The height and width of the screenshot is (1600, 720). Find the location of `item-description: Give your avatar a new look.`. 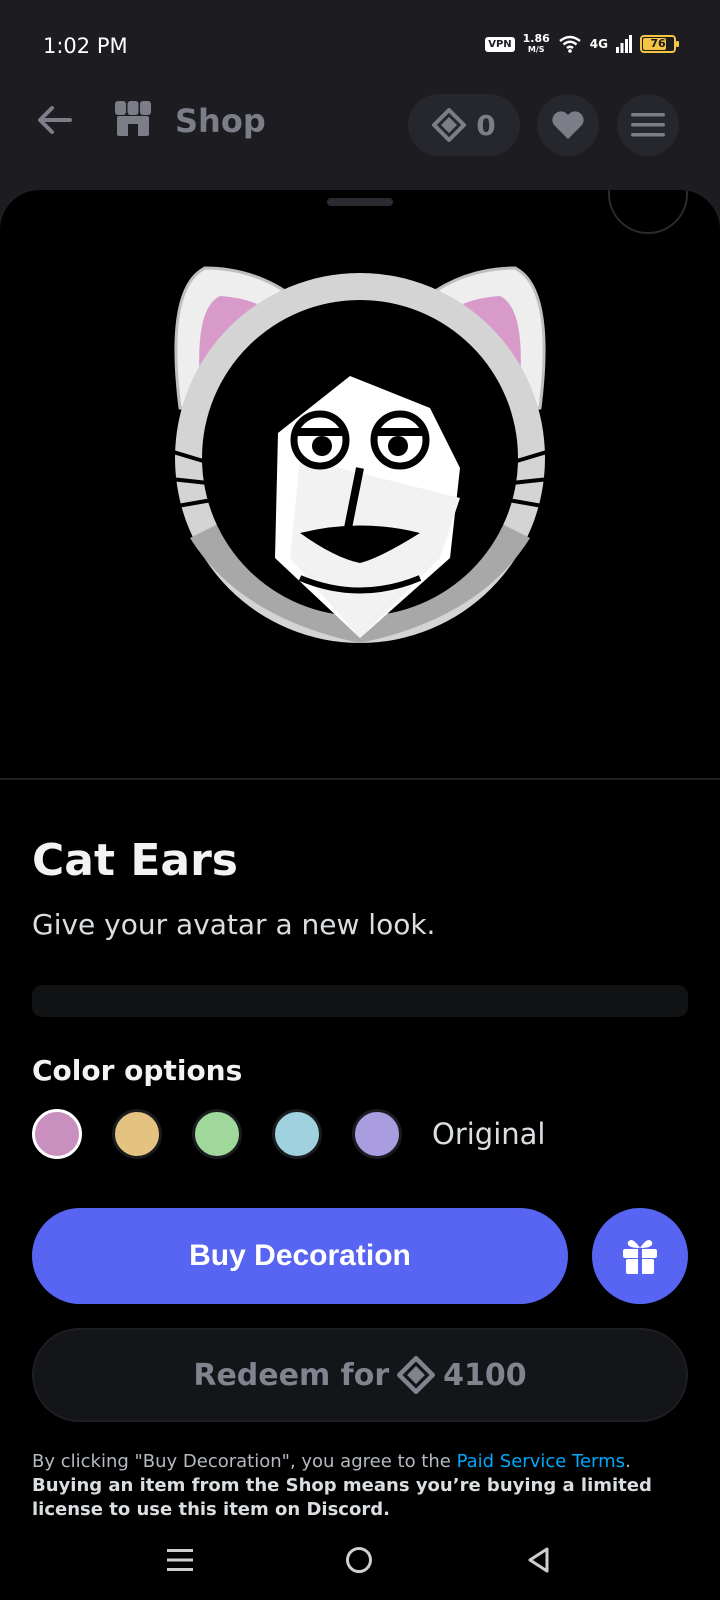

item-description: Give your avatar a new look. is located at coordinates (234, 924).